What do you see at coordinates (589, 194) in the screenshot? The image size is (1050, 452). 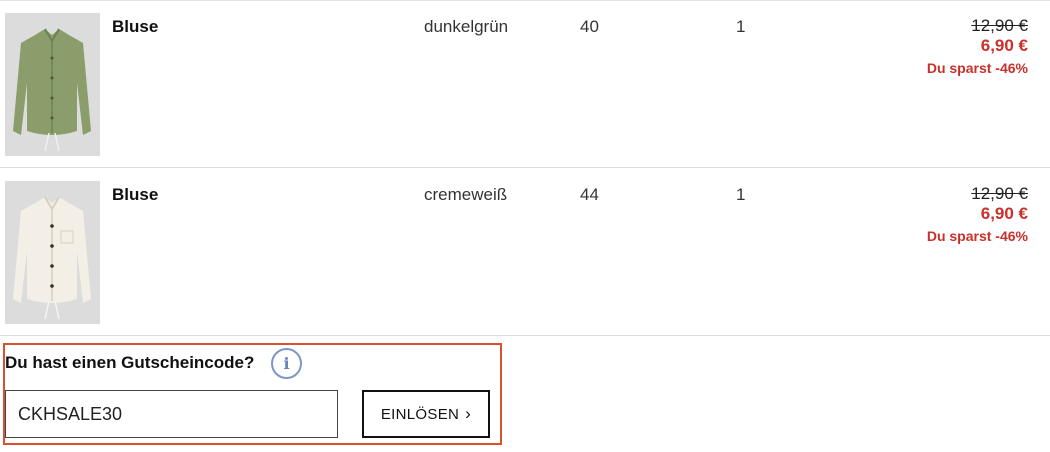 I see `product-size: 44` at bounding box center [589, 194].